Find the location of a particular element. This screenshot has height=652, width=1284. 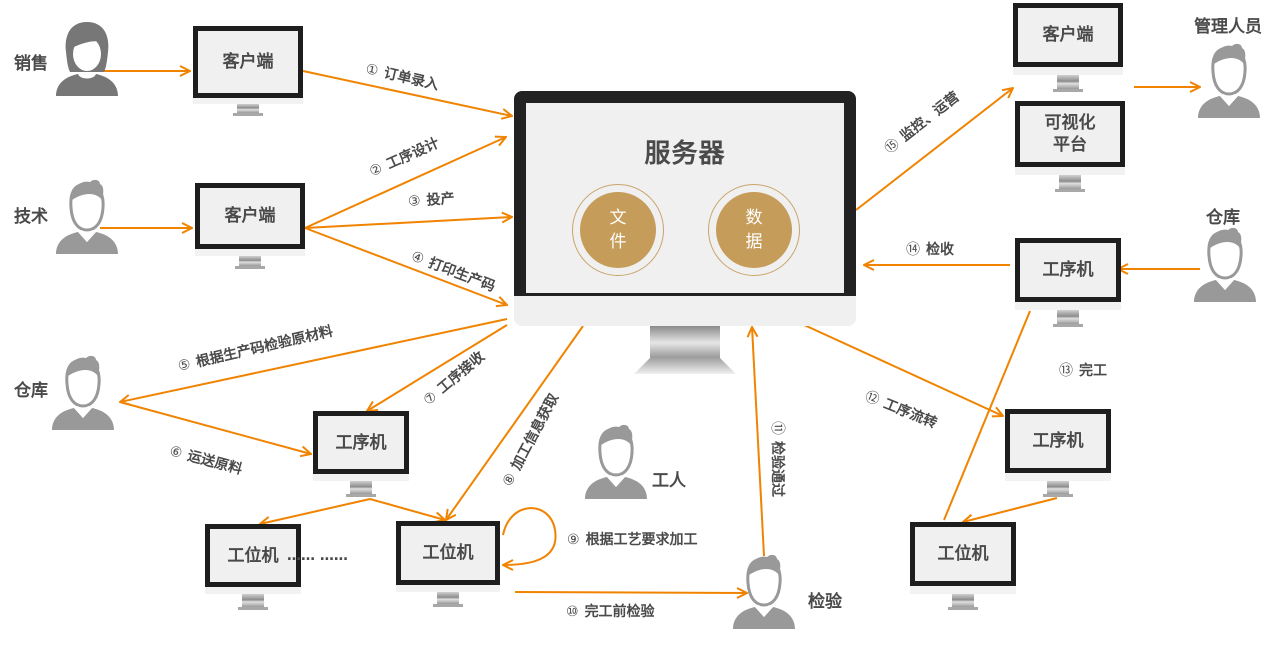

files-label-2: 件 is located at coordinates (618, 242).